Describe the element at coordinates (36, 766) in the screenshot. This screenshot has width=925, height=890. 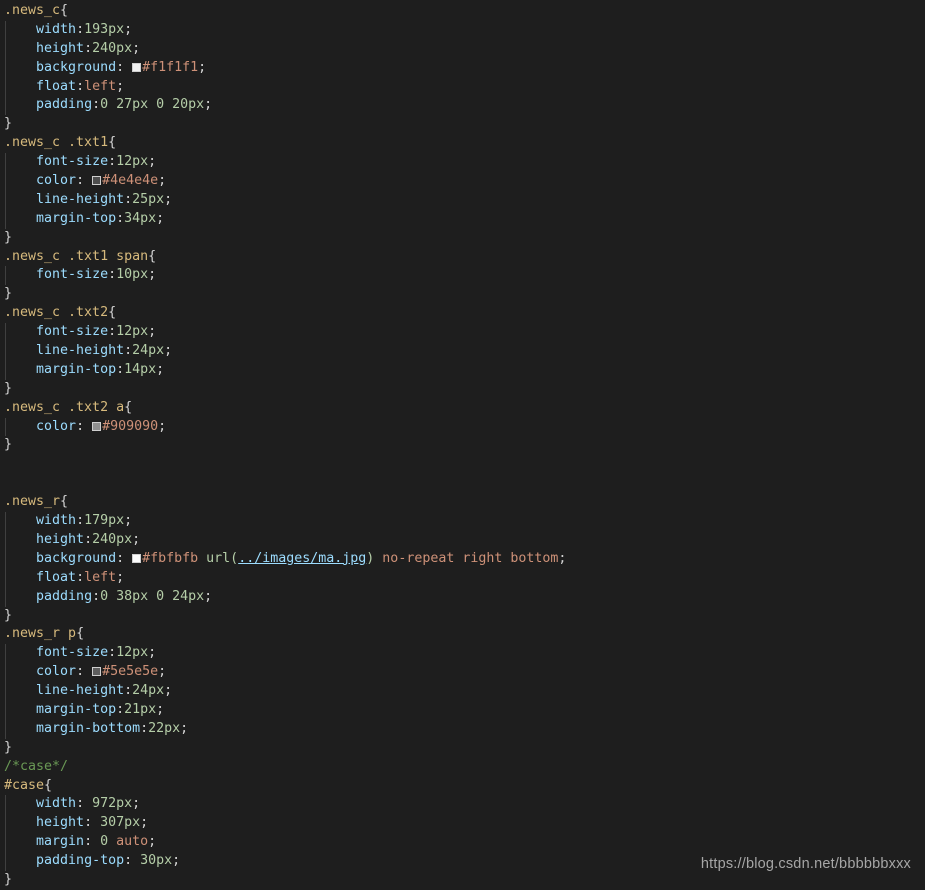
I see `css-comment: /*case*/` at that location.